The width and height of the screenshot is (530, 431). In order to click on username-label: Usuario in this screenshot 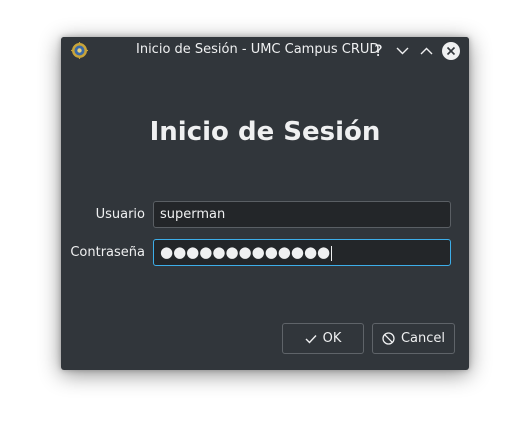, I will do `click(120, 214)`.